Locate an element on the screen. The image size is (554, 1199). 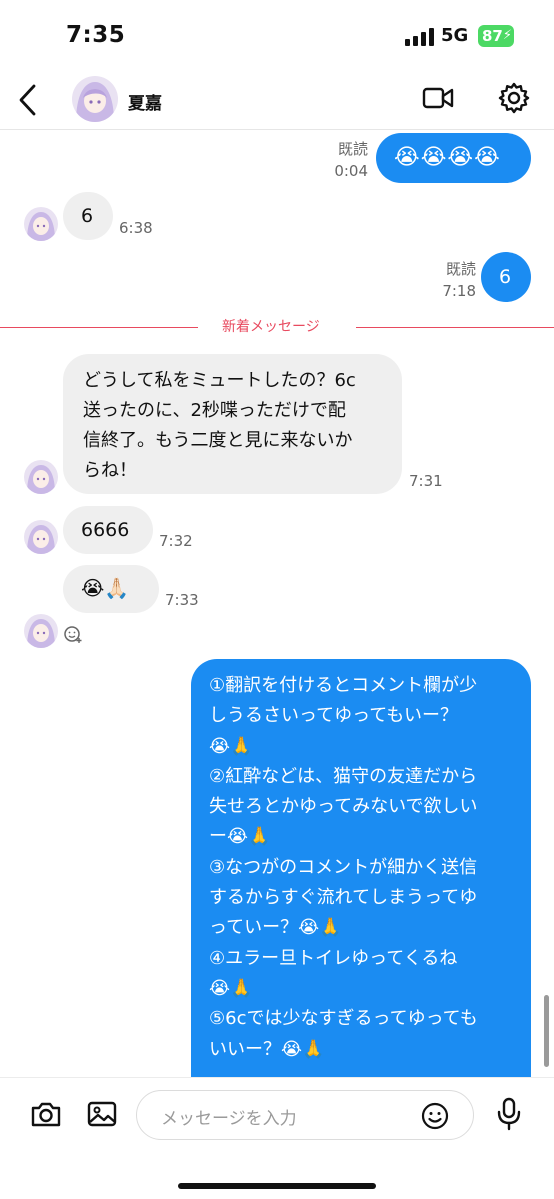
signal-strength-icon is located at coordinates (420, 37).